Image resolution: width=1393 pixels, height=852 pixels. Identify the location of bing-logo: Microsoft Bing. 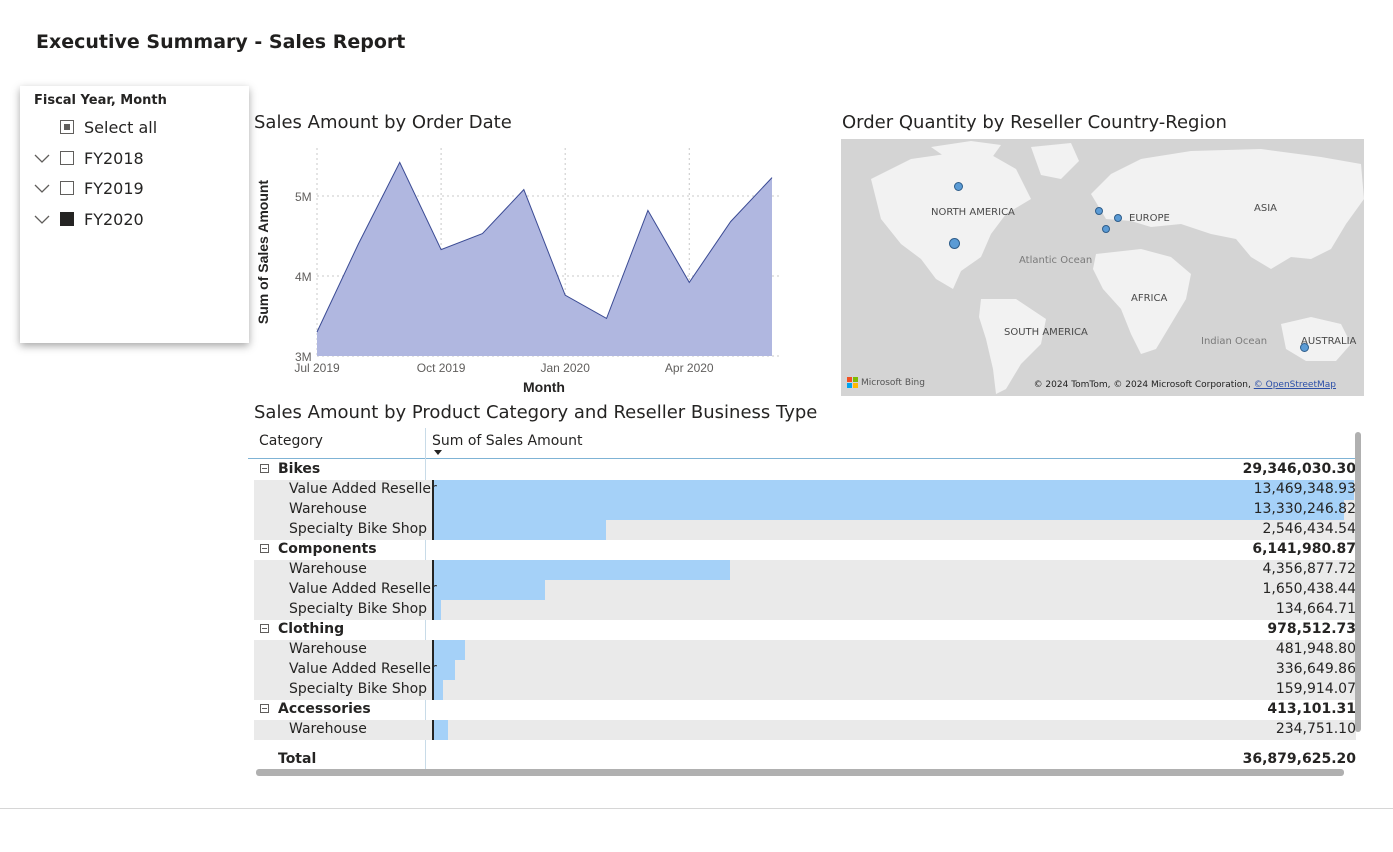
(886, 382).